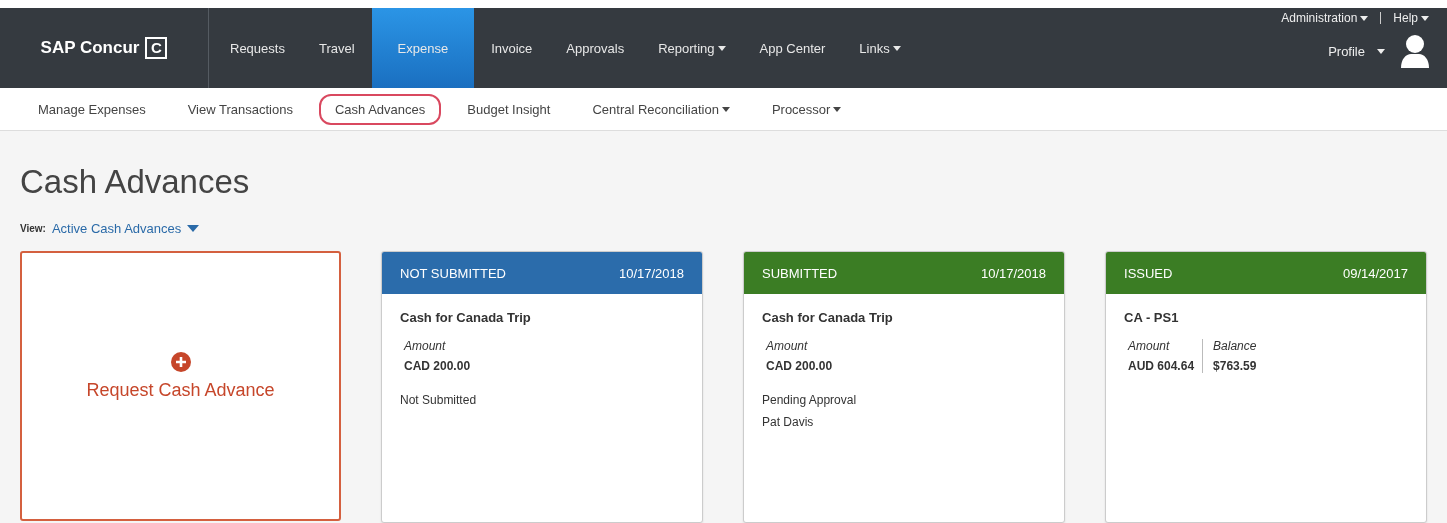  What do you see at coordinates (542, 387) in the screenshot?
I see `cash-advance-card: NOT SUBMITTED 10/17/2018 Cash for Canada Trip Amount CAD 200.00 Not Submitted` at bounding box center [542, 387].